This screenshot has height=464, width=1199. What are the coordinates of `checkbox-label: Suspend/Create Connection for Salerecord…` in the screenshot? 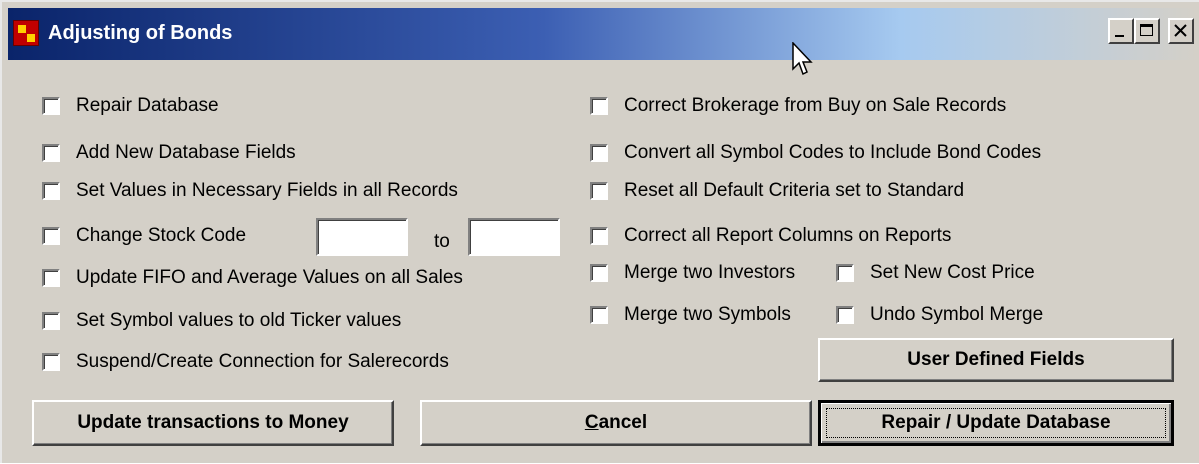 It's located at (262, 361).